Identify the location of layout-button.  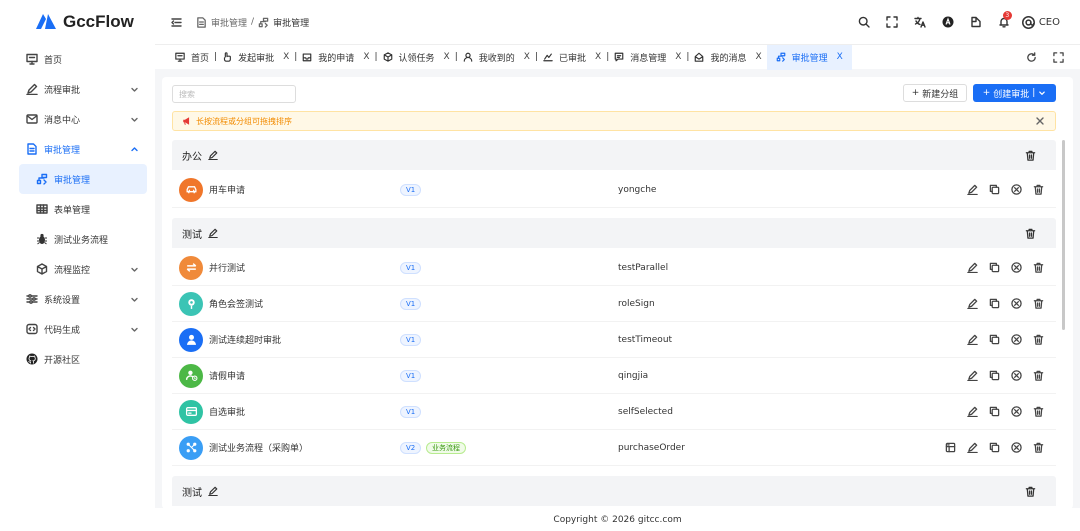
(976, 22).